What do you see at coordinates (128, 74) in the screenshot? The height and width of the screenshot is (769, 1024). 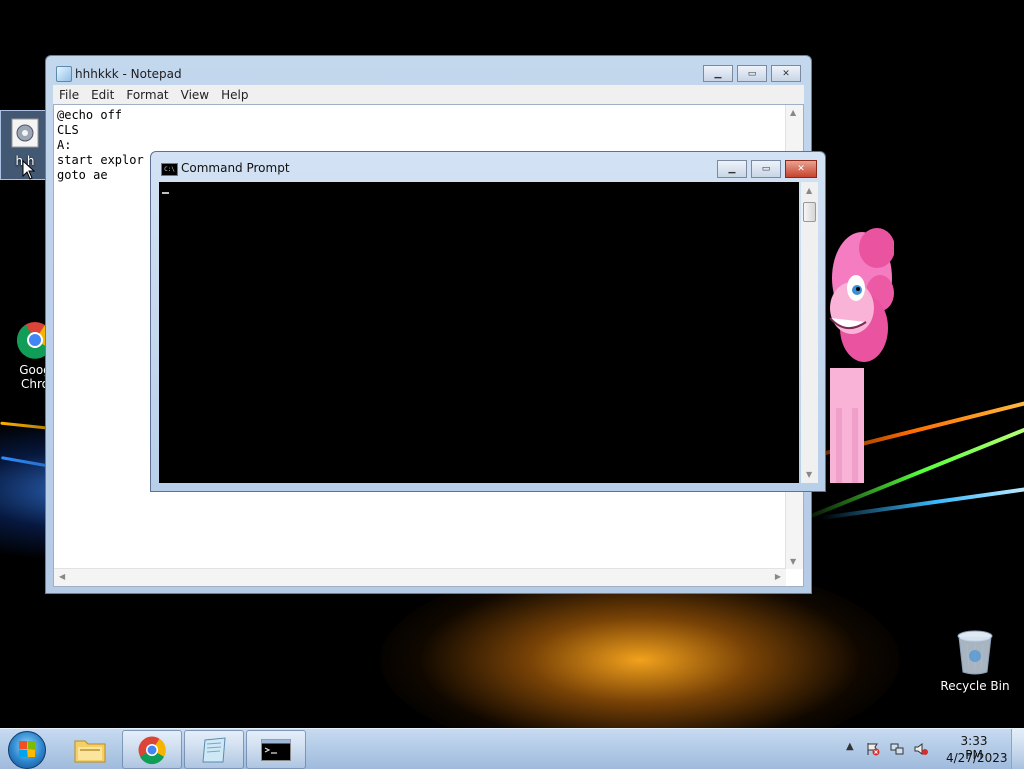 I see `notepad-title: hhhkkk - Notepad` at bounding box center [128, 74].